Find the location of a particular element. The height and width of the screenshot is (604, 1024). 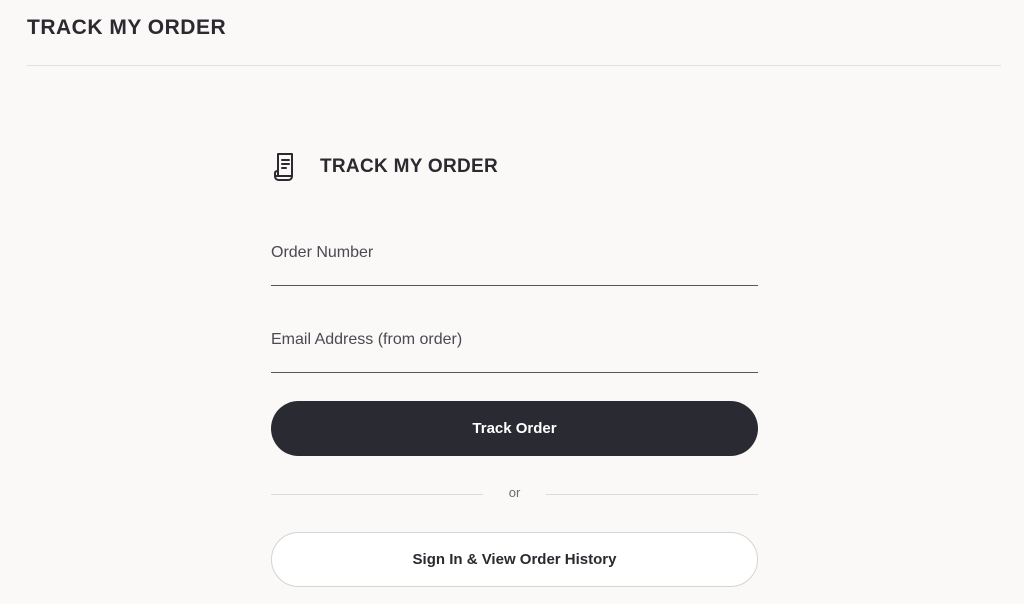

email-field is located at coordinates (514, 349).